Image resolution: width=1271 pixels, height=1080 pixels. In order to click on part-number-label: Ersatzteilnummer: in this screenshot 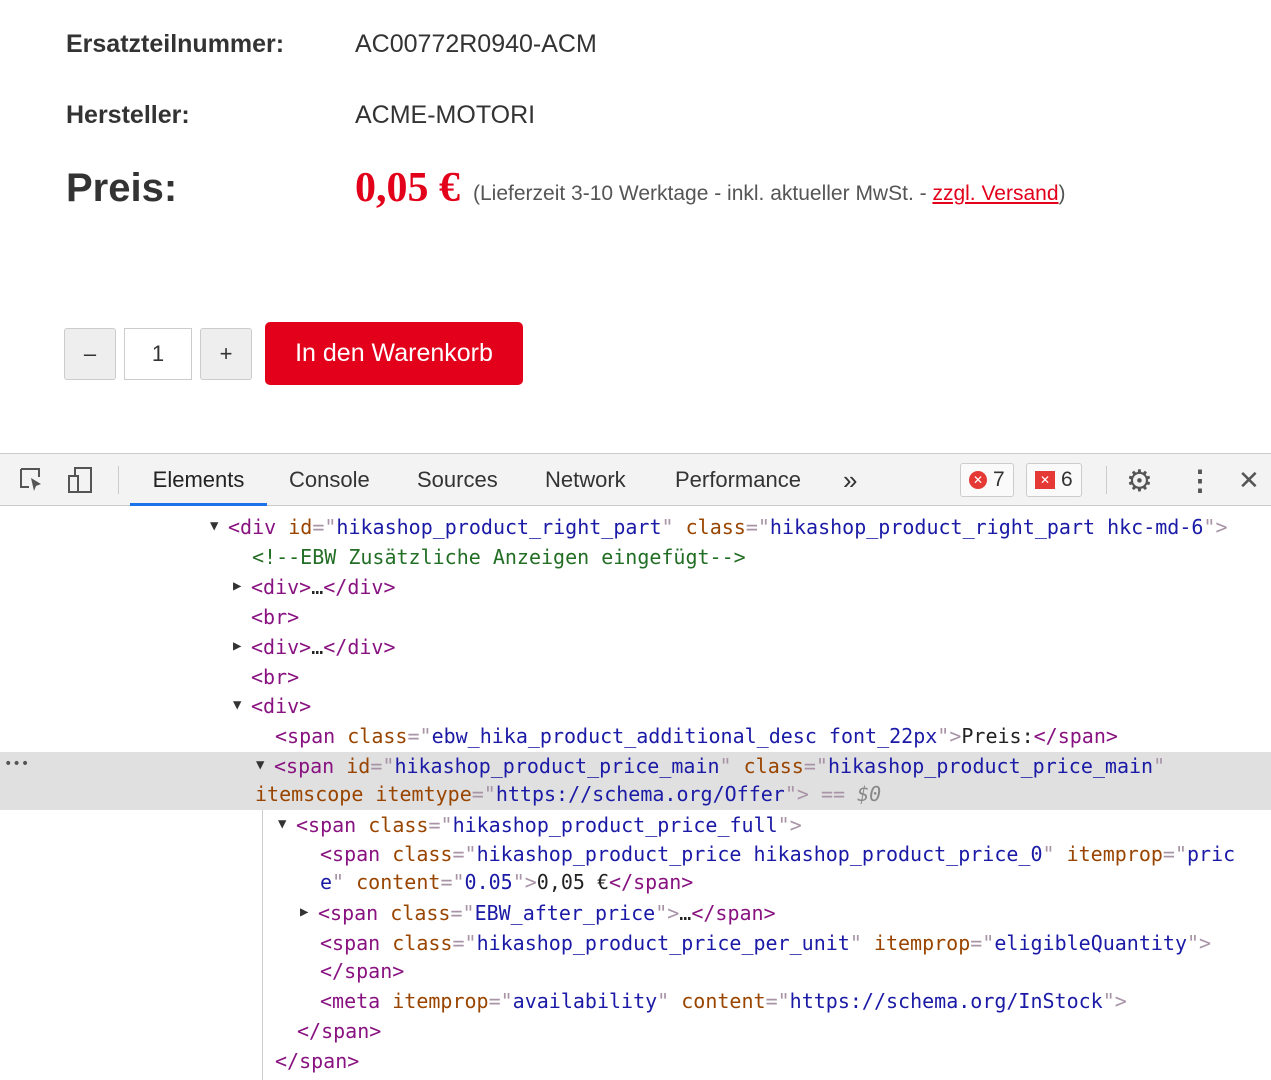, I will do `click(175, 44)`.